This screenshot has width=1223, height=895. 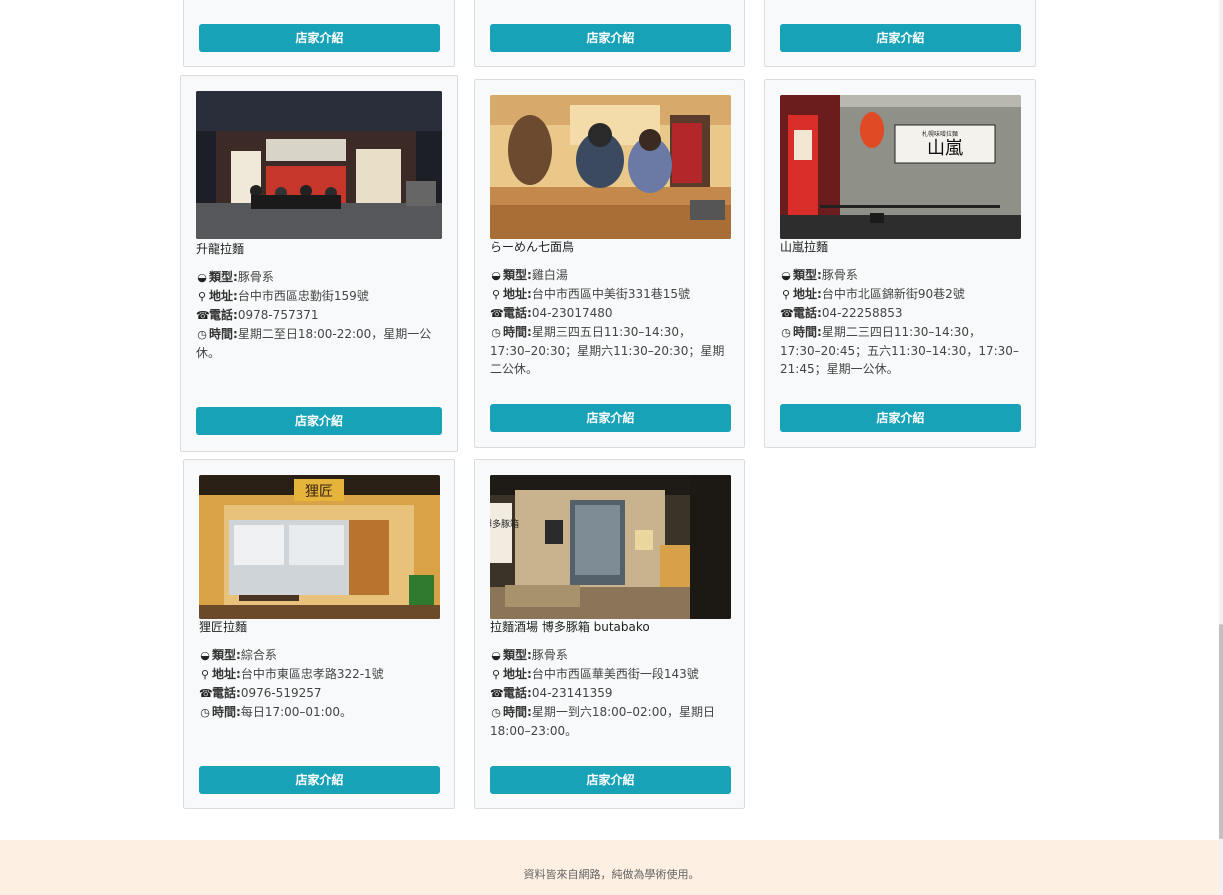 I want to click on shop-name: 山嵐拉麵, so click(x=804, y=247).